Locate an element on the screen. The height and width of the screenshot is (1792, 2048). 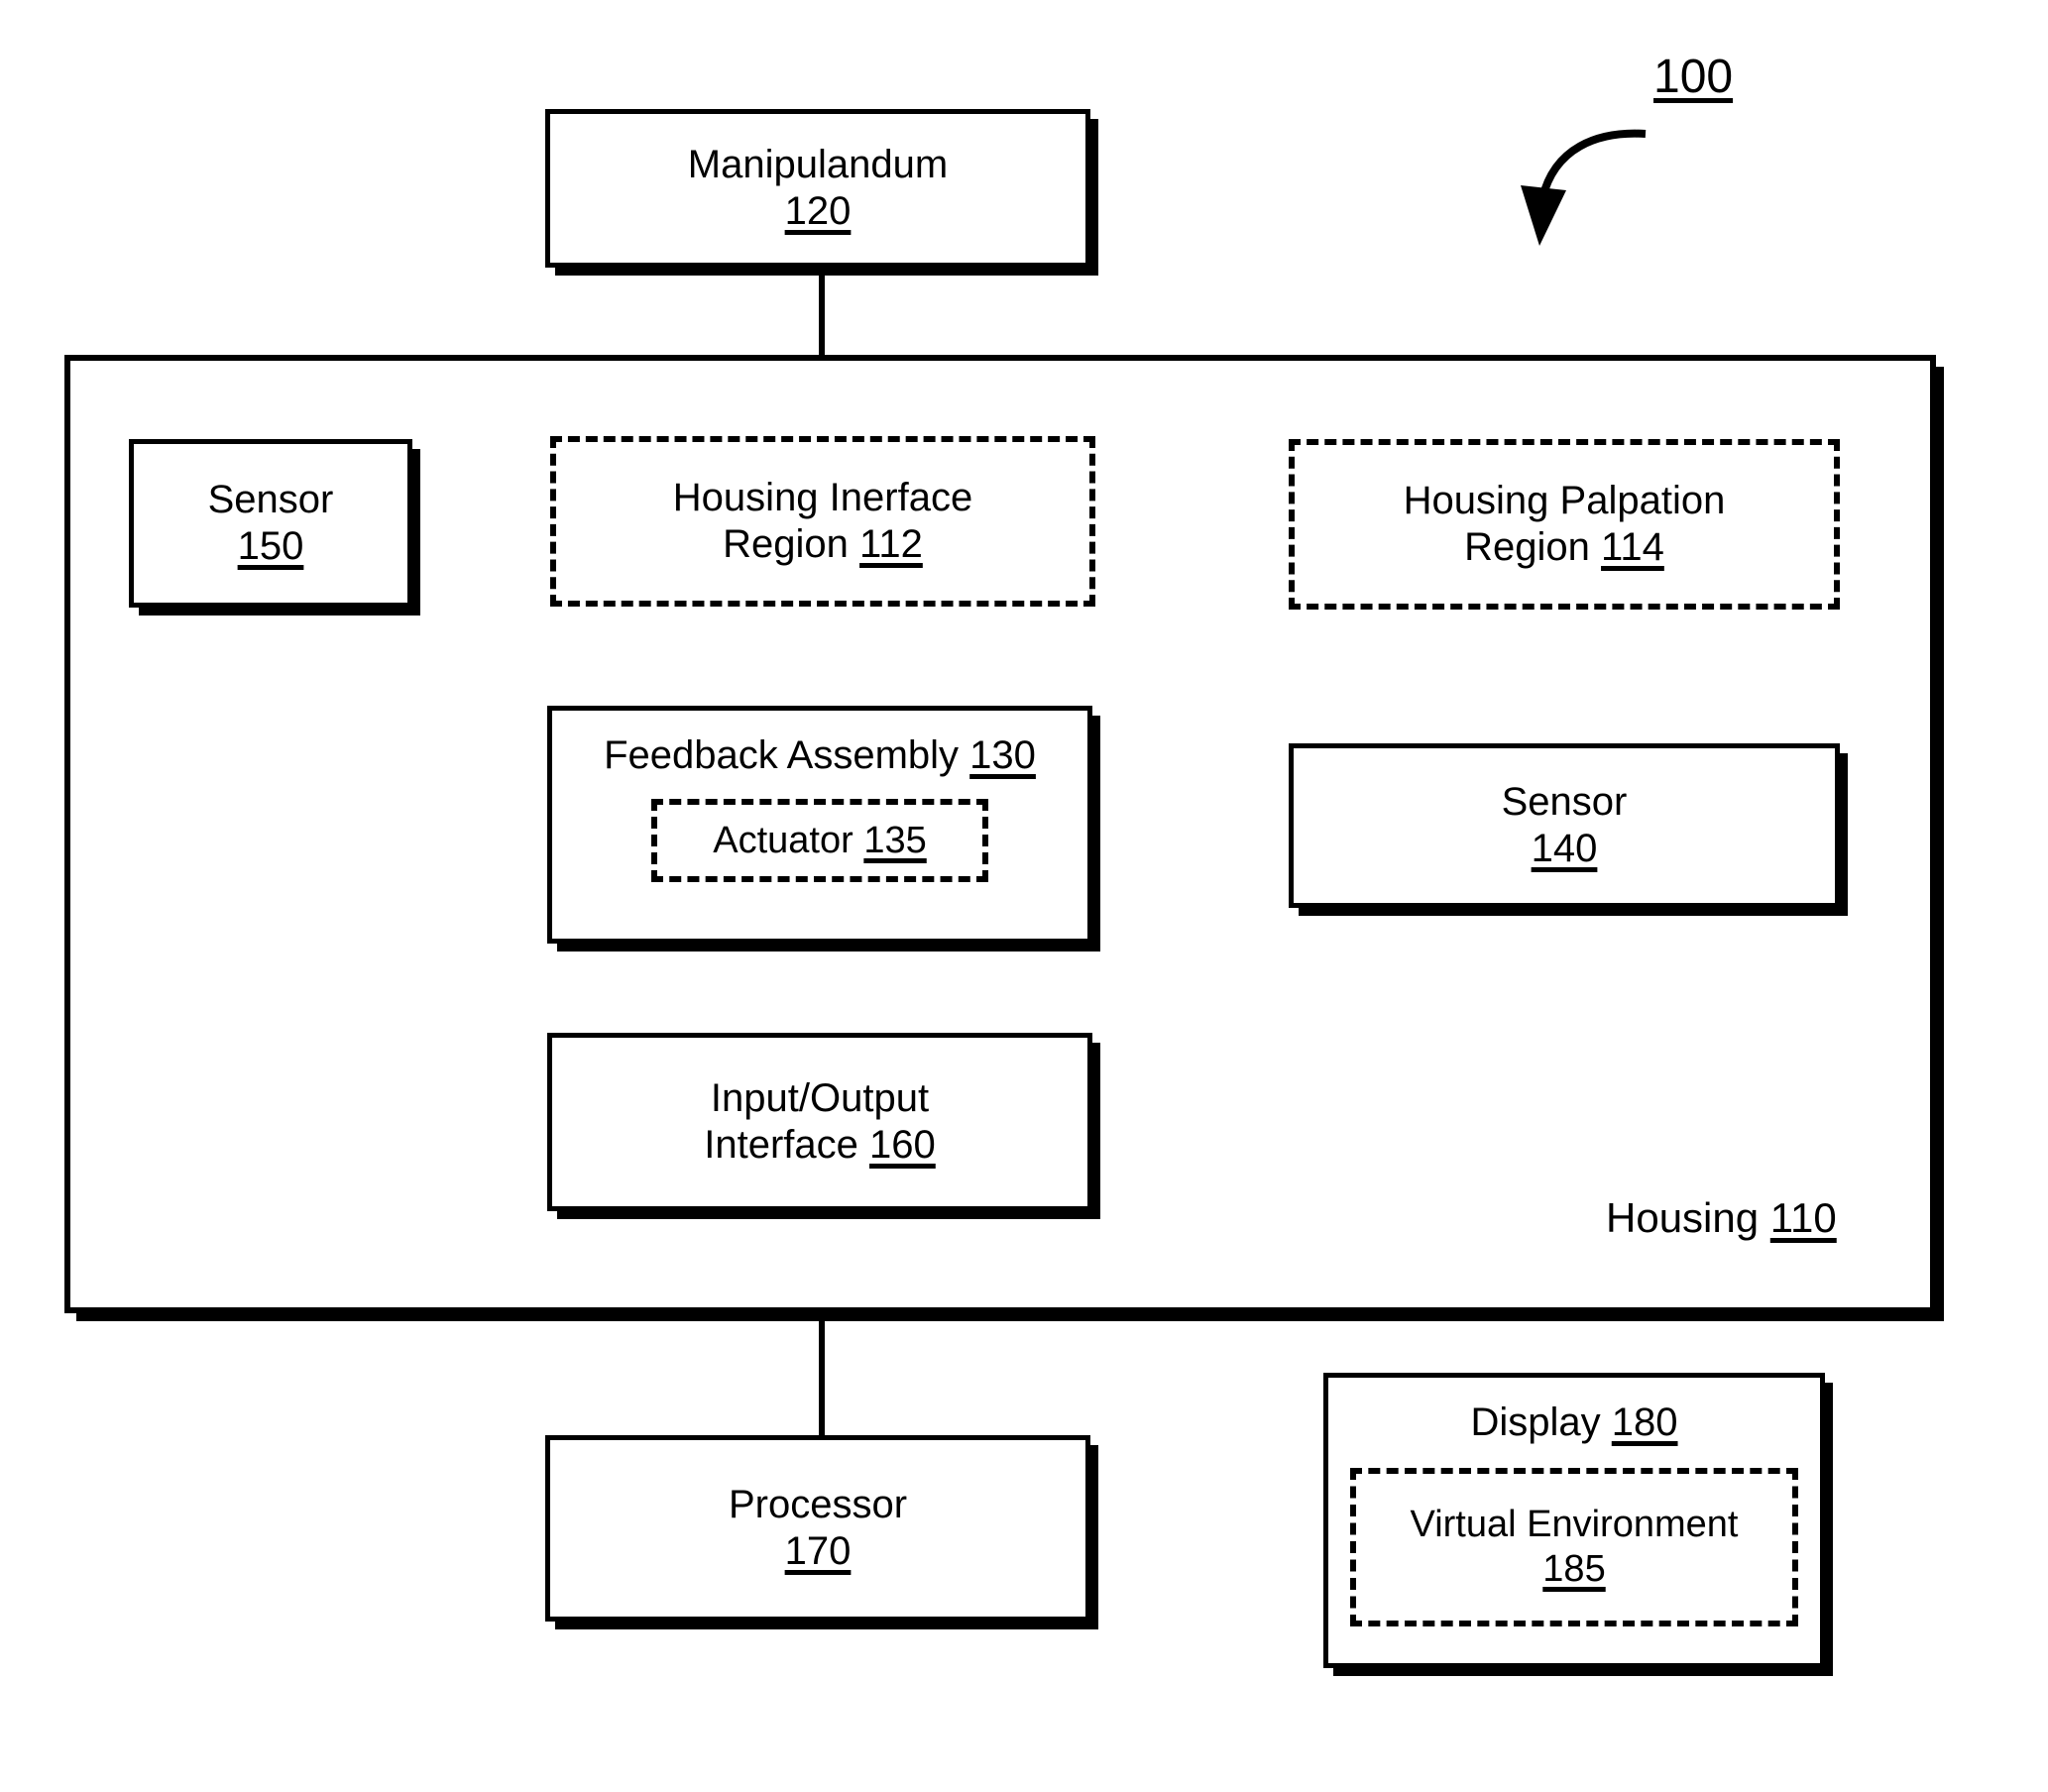
io-interface-line1: Input/Output is located at coordinates (820, 1097).